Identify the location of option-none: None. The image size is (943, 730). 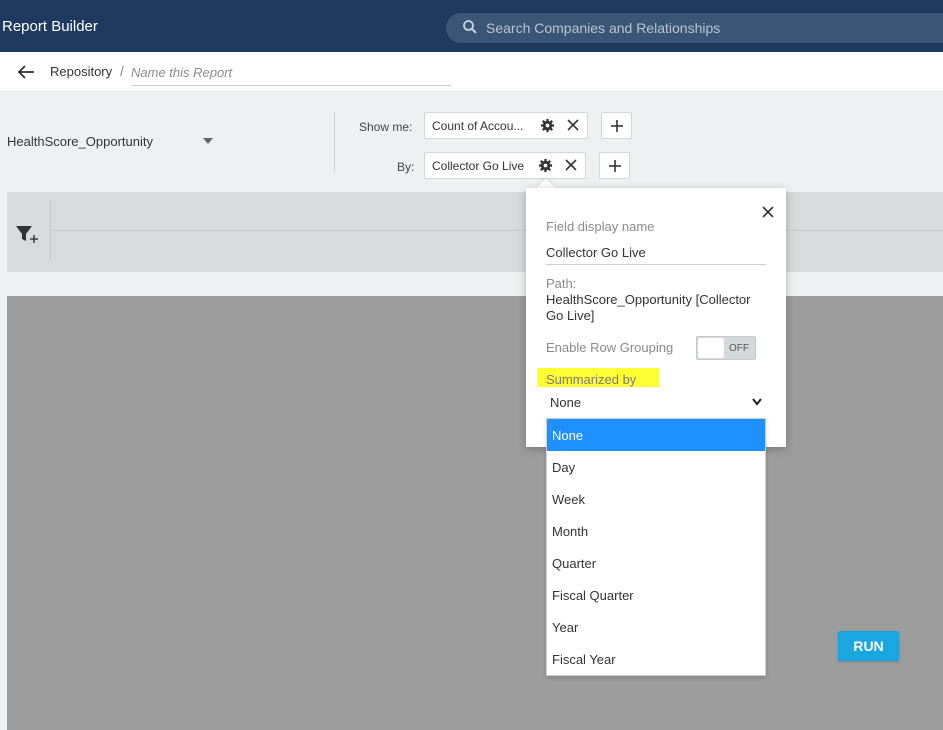
(656, 435).